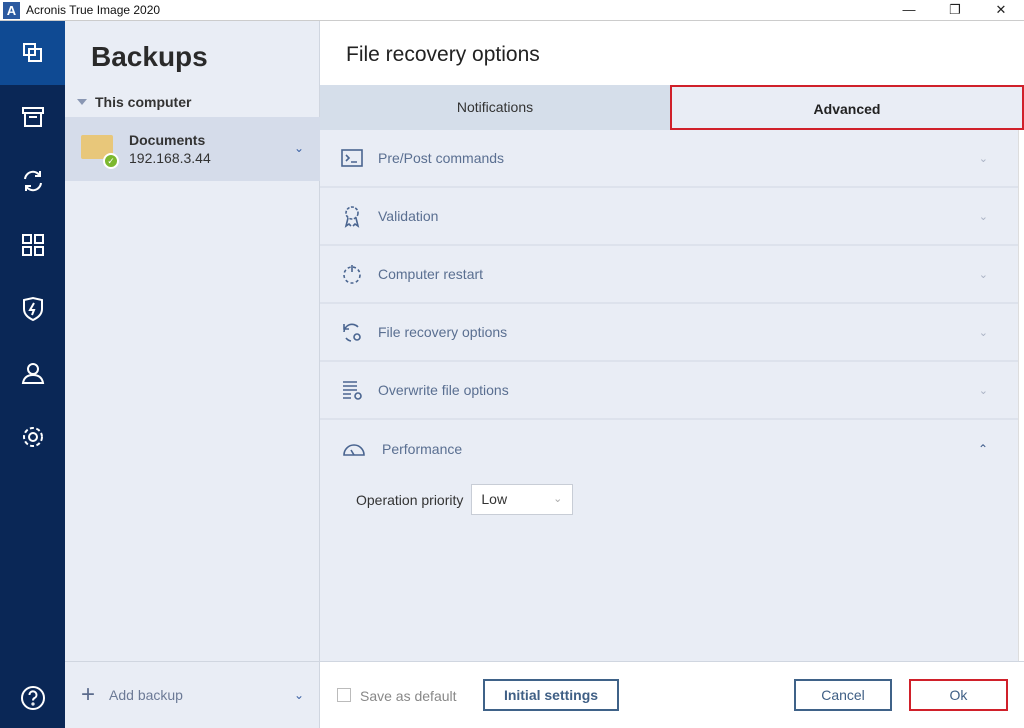 The height and width of the screenshot is (728, 1024). Describe the element at coordinates (1021, 395) in the screenshot. I see `scrollbar` at that location.